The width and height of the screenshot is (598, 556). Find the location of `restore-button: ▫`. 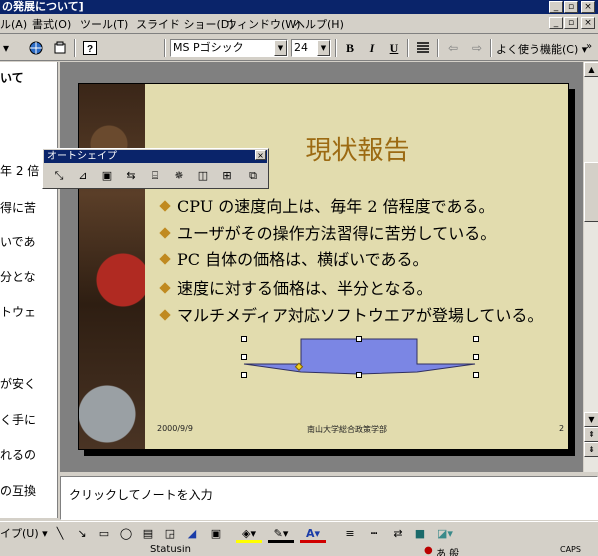

restore-button: ▫ is located at coordinates (571, 7).